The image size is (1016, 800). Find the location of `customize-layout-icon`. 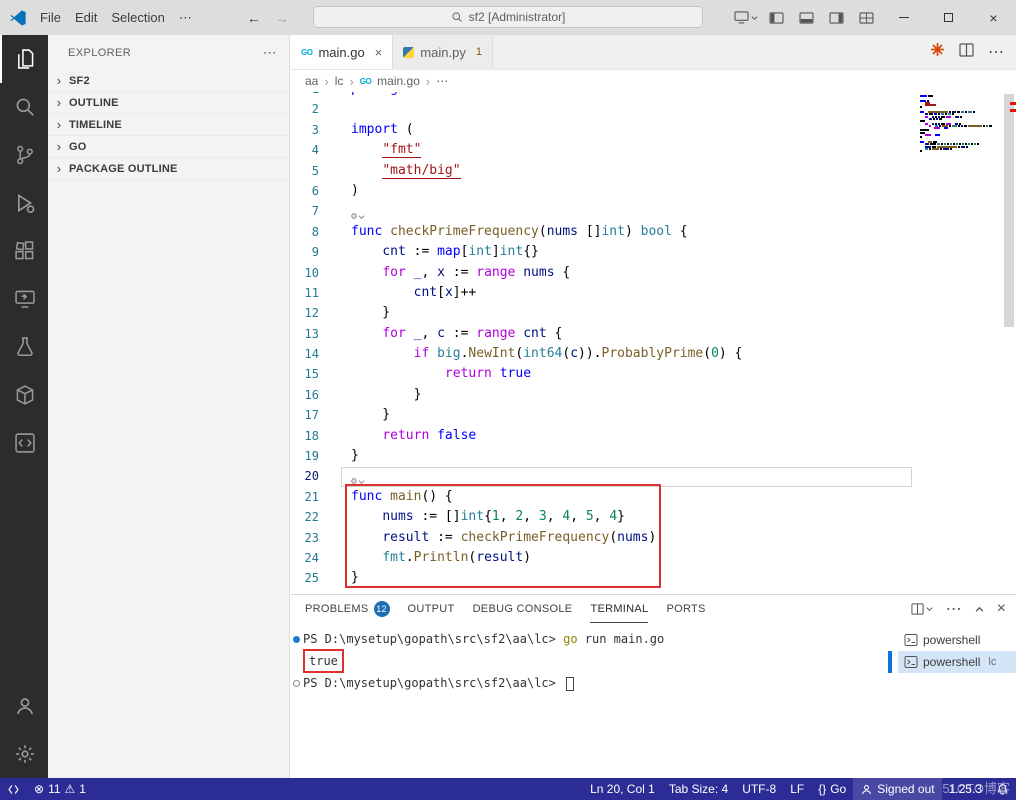

customize-layout-icon is located at coordinates (746, 18).